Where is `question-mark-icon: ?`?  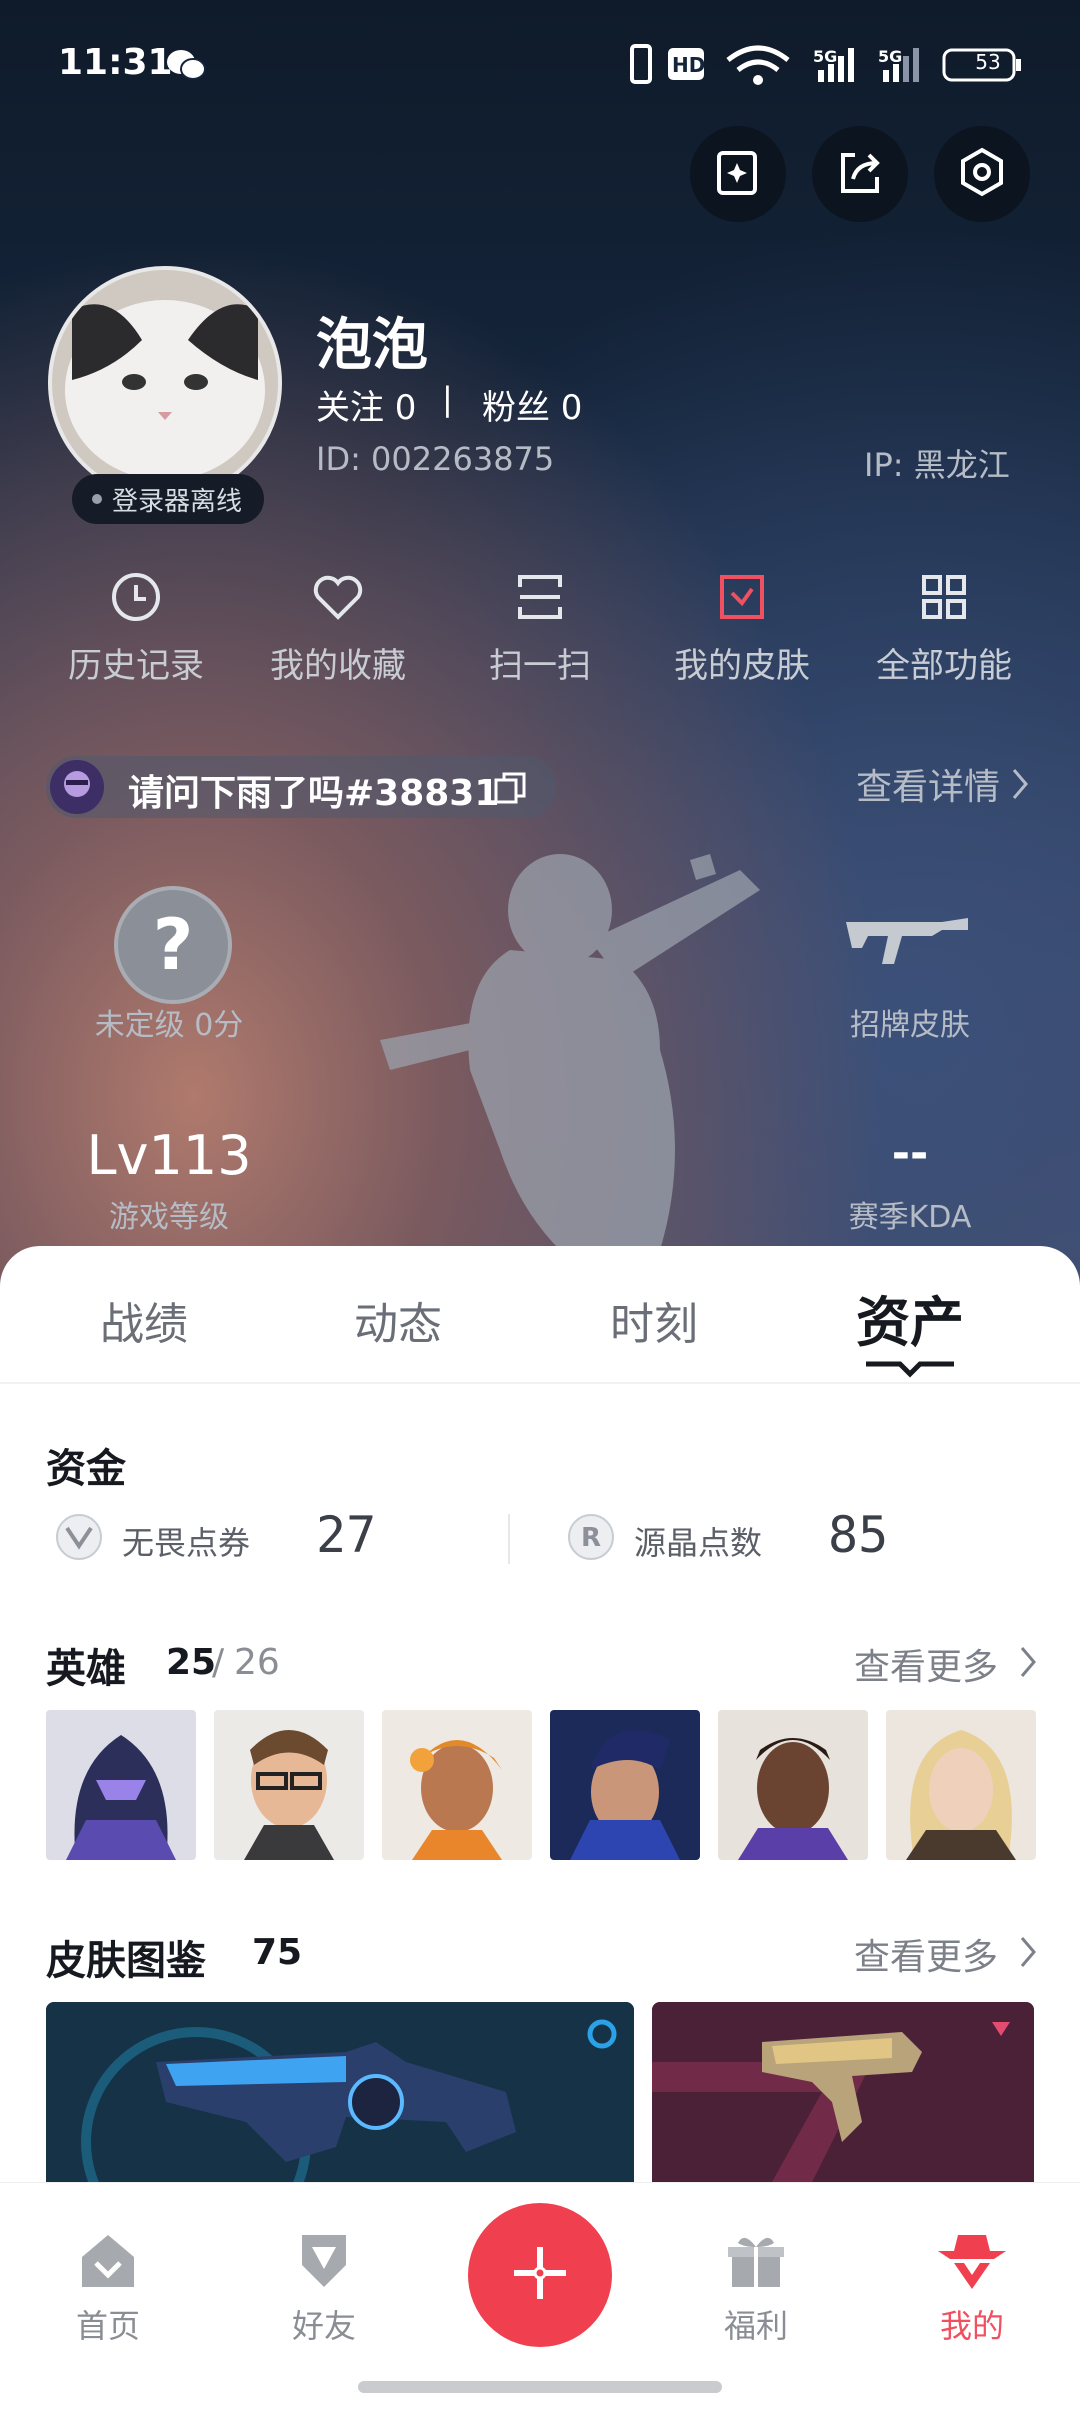
question-mark-icon: ? is located at coordinates (173, 945).